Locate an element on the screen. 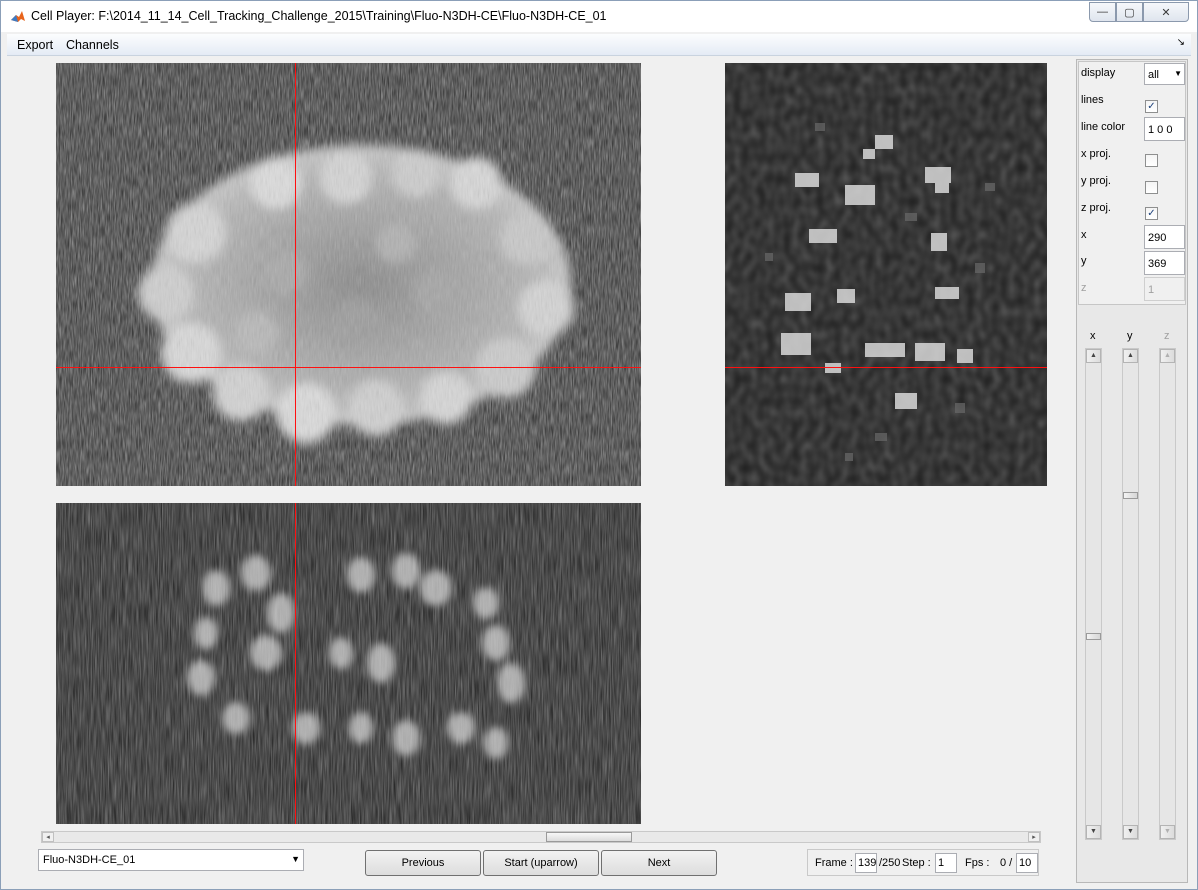 This screenshot has width=1198, height=890. zy-projection-view is located at coordinates (886, 274).